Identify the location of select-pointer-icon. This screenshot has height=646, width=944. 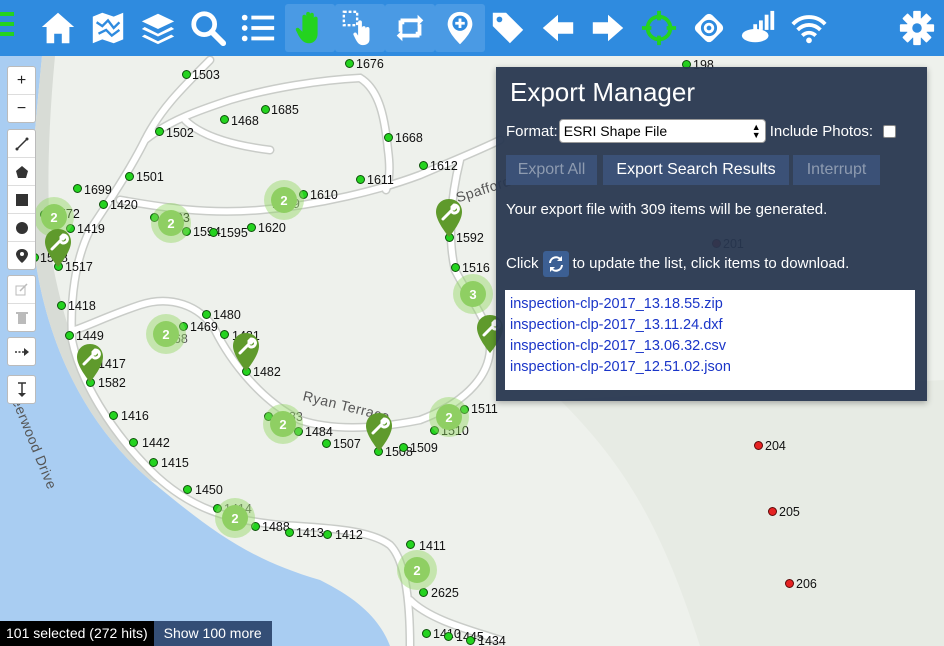
(360, 28).